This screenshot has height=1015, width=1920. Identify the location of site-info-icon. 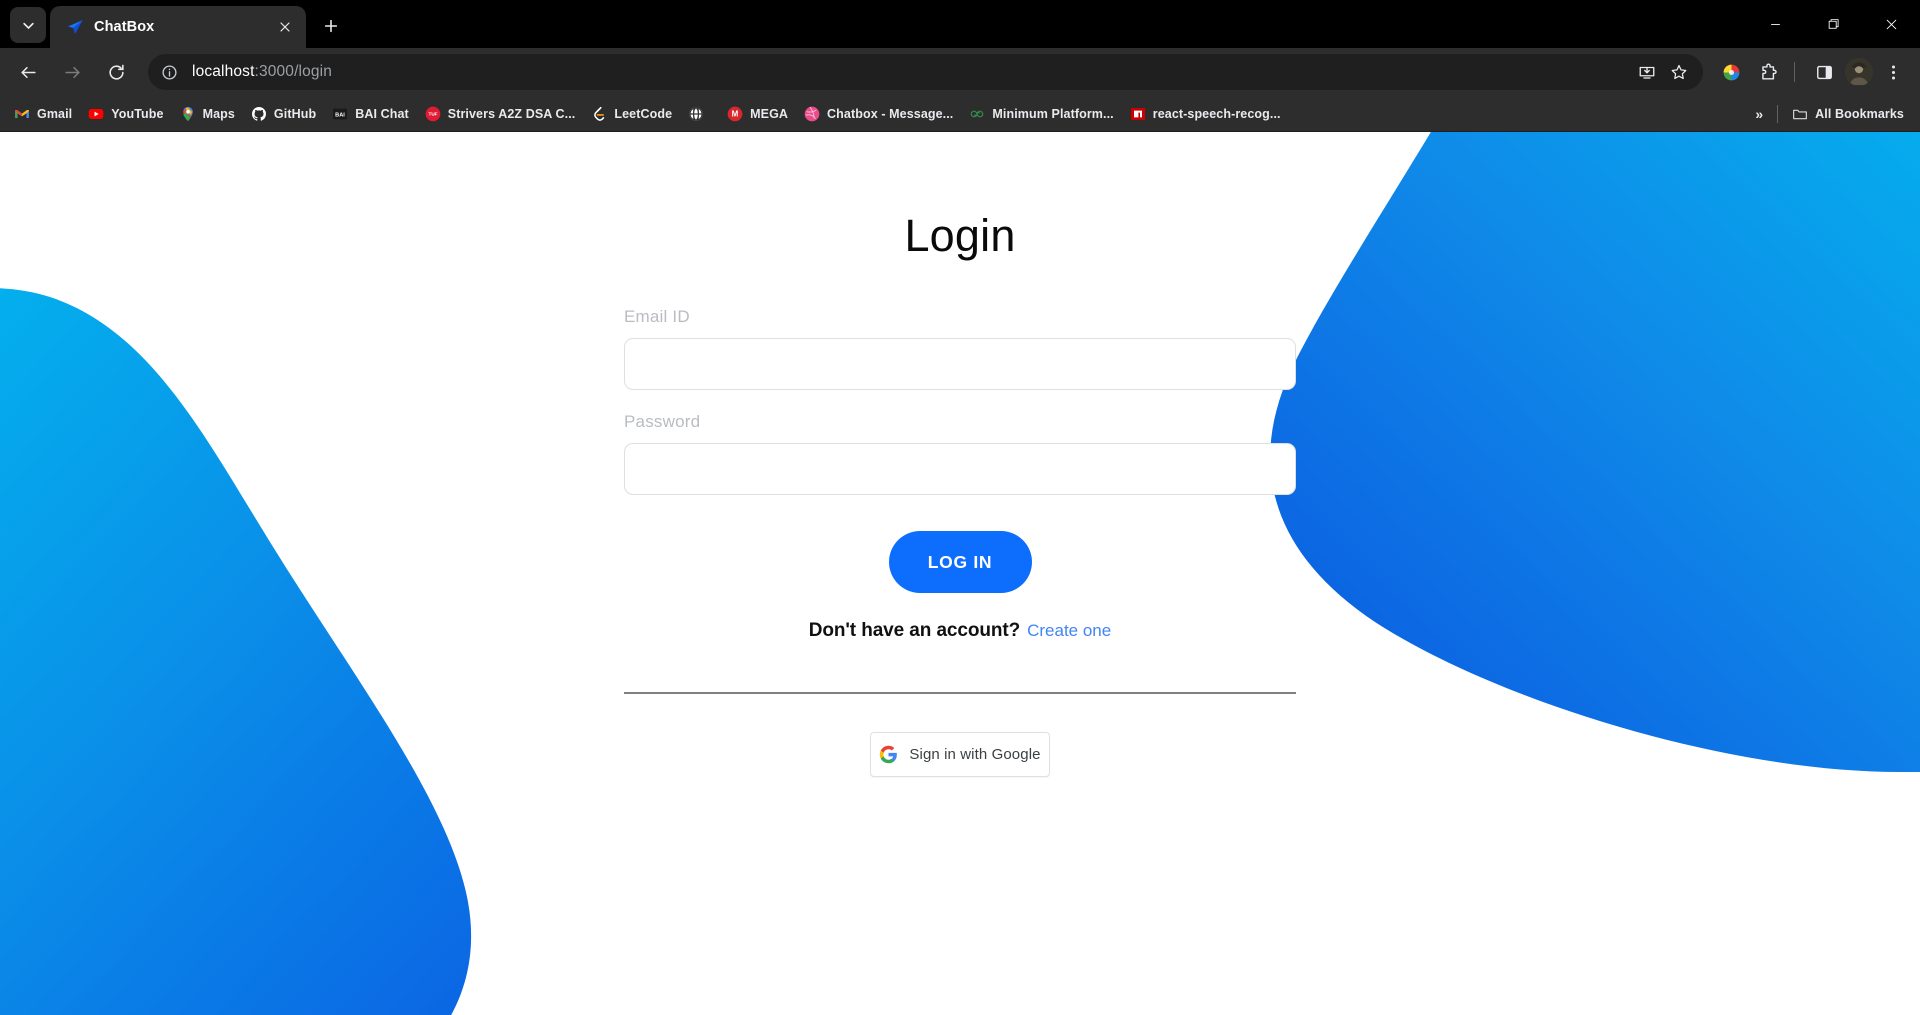
(169, 72).